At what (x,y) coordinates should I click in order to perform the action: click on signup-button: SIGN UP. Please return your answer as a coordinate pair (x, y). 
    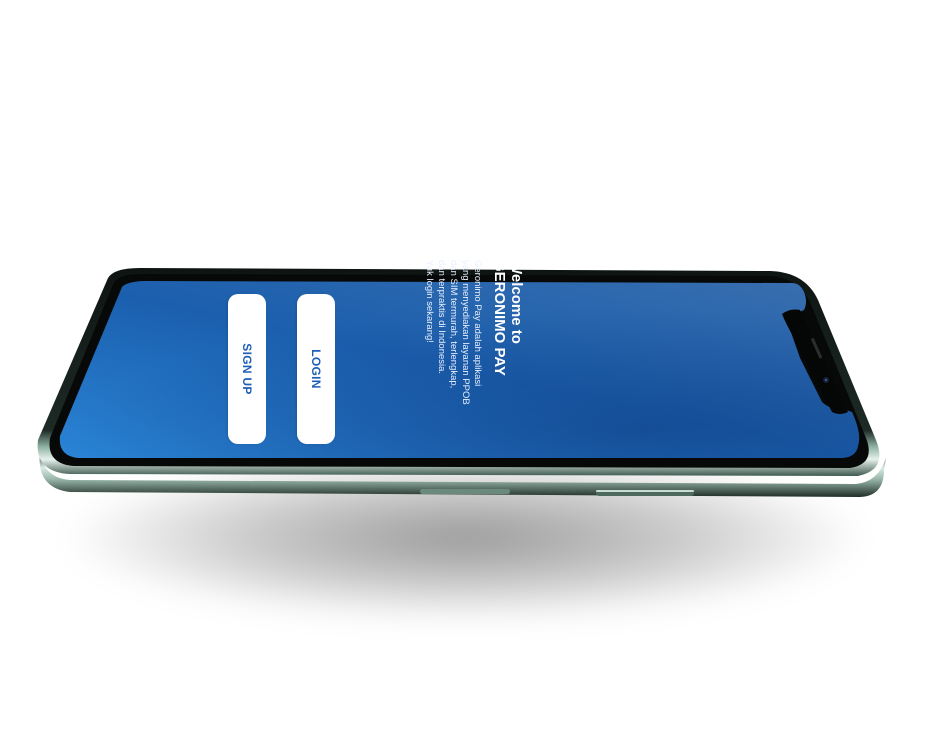
    Looking at the image, I should click on (247, 369).